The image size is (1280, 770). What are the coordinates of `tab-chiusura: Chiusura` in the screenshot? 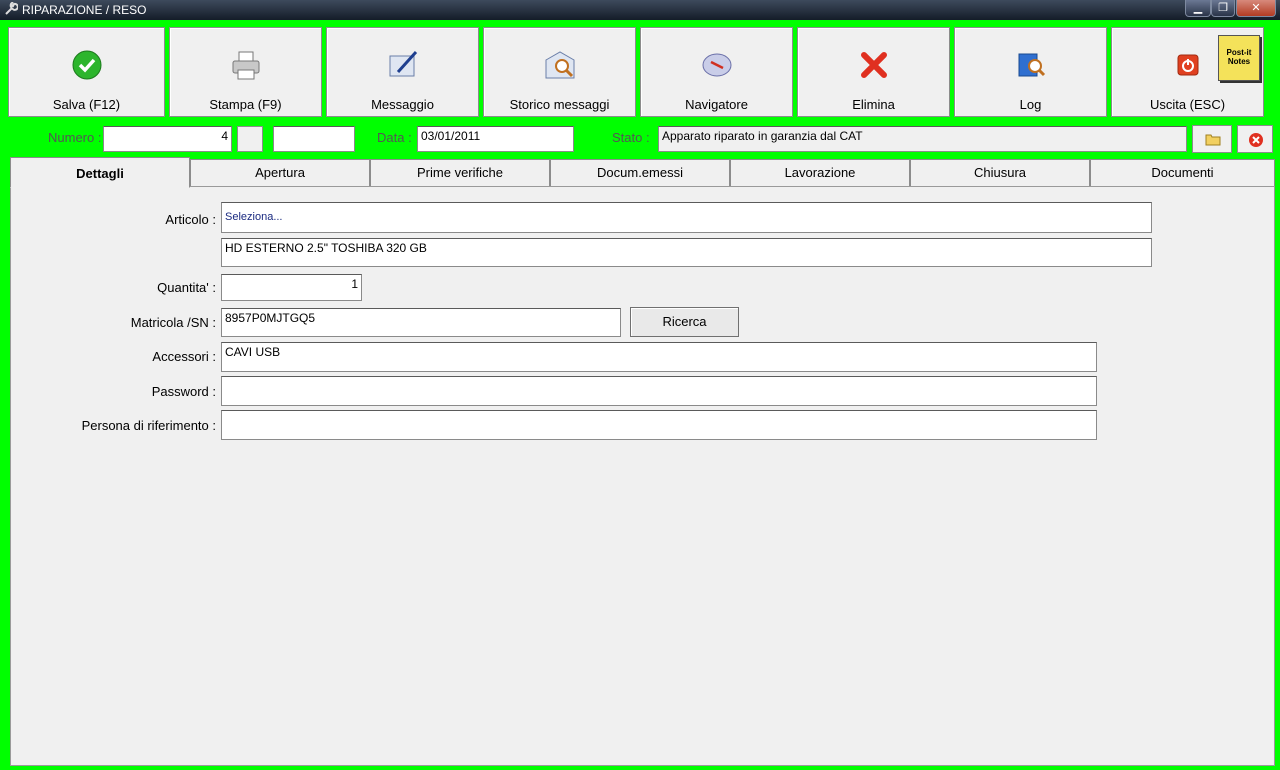 It's located at (1000, 172).